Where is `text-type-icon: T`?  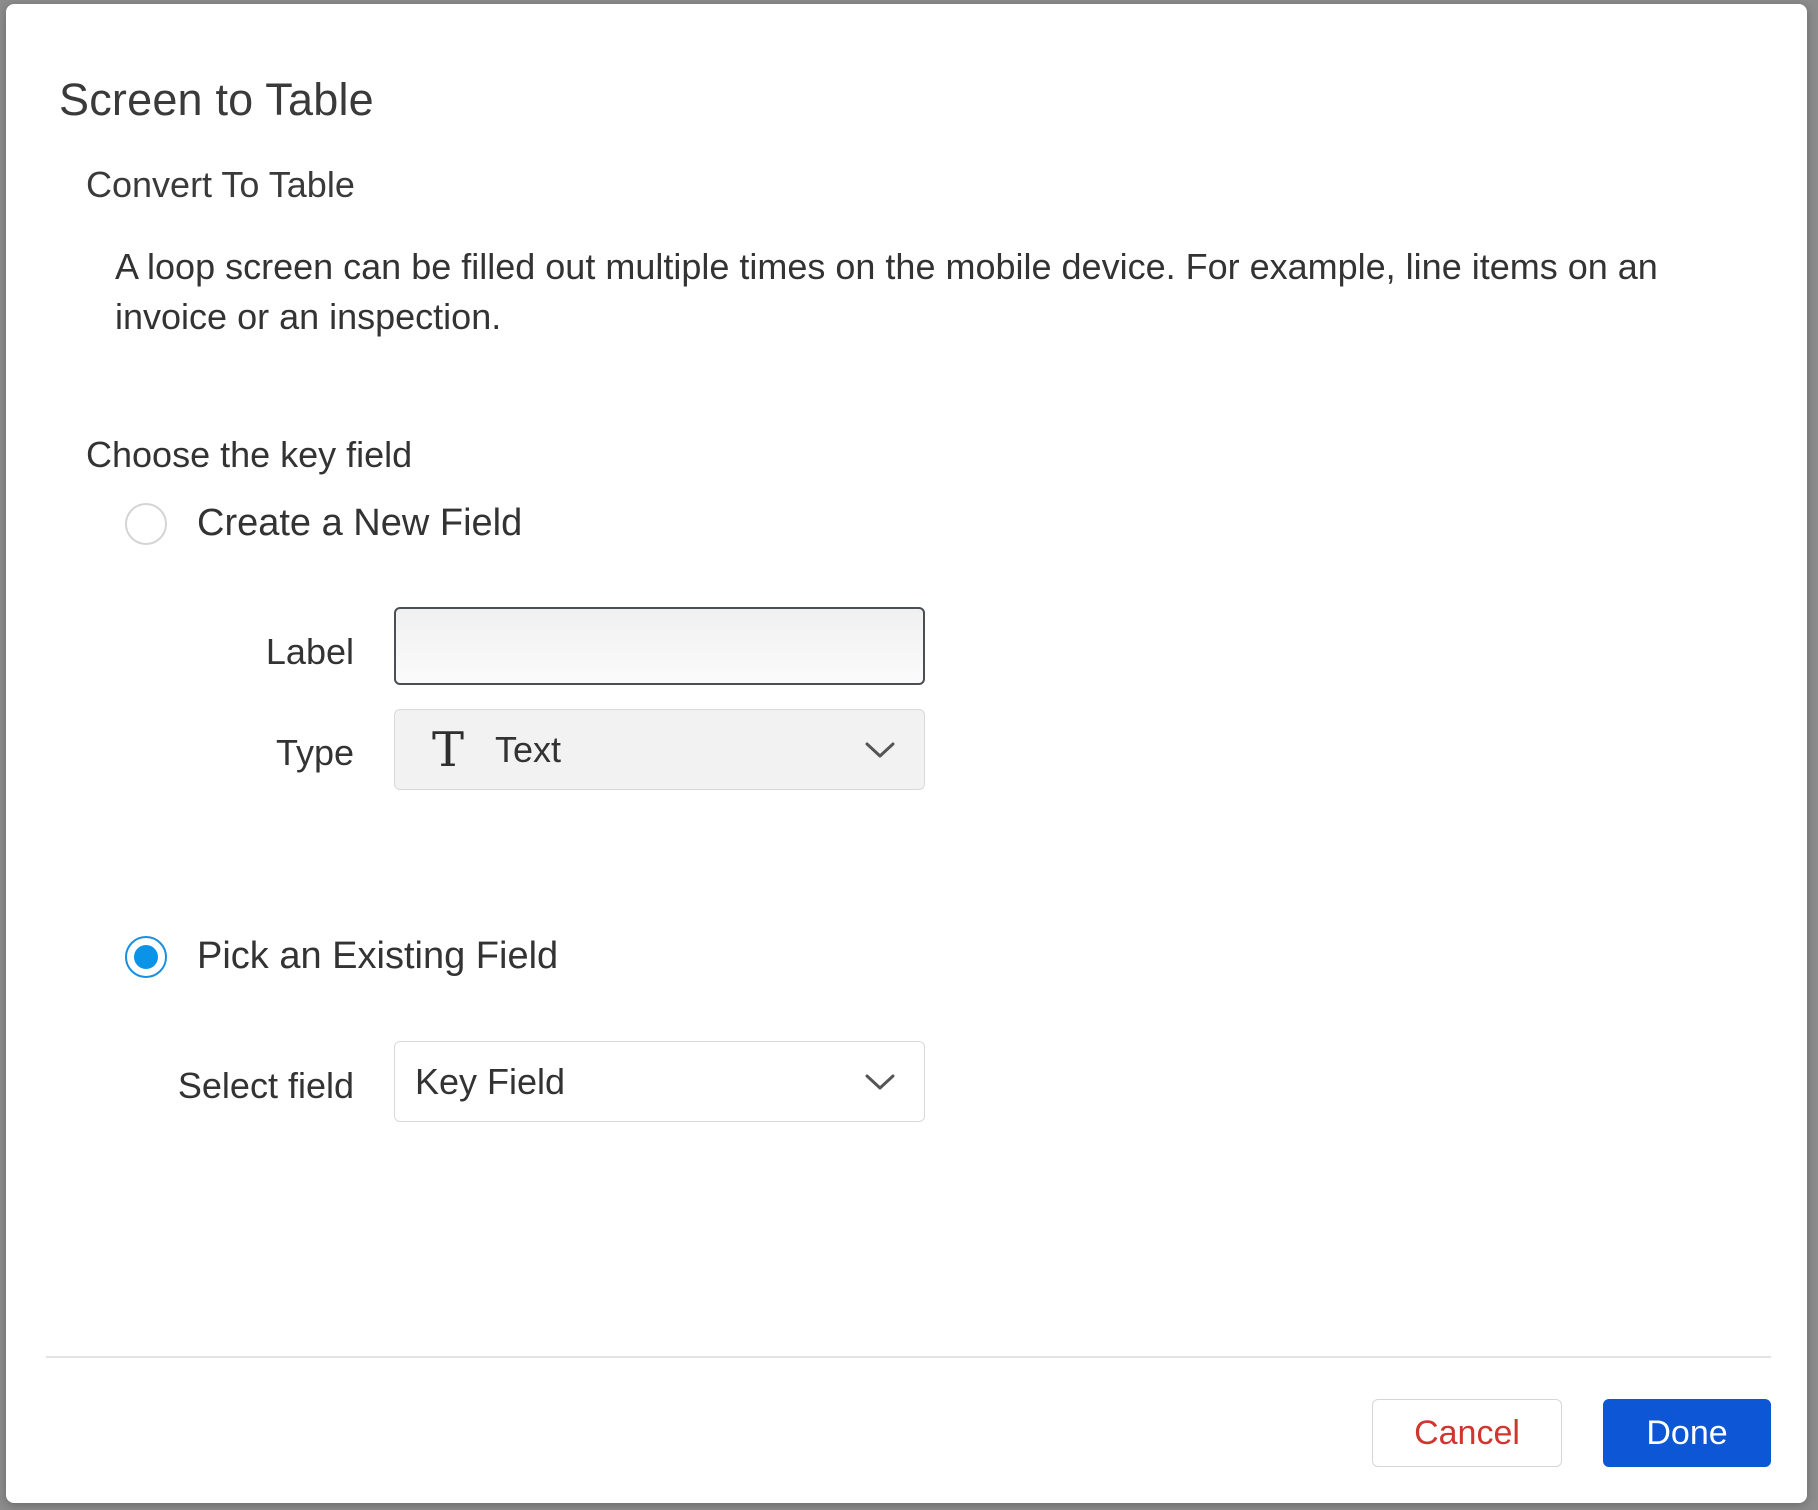
text-type-icon: T is located at coordinates (447, 749).